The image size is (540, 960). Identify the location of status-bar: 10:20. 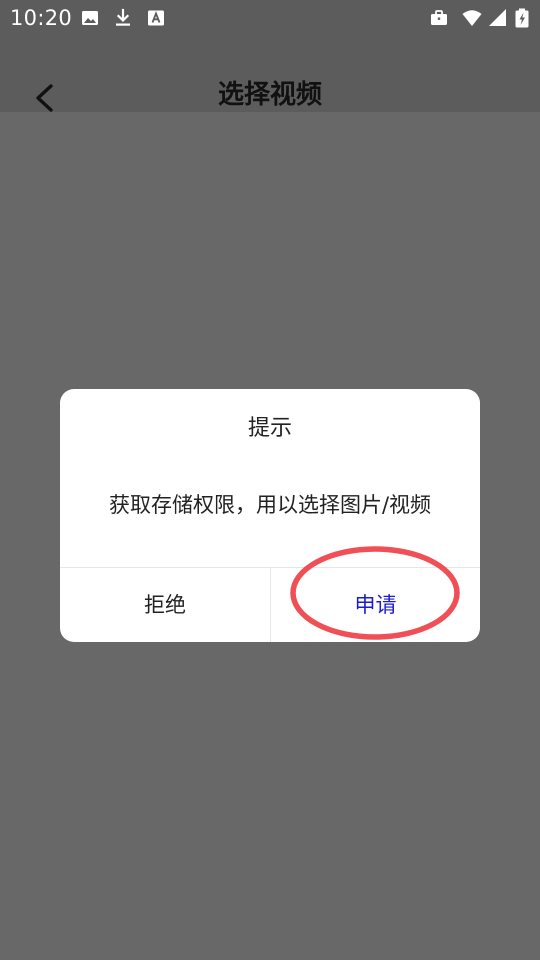
(270, 18).